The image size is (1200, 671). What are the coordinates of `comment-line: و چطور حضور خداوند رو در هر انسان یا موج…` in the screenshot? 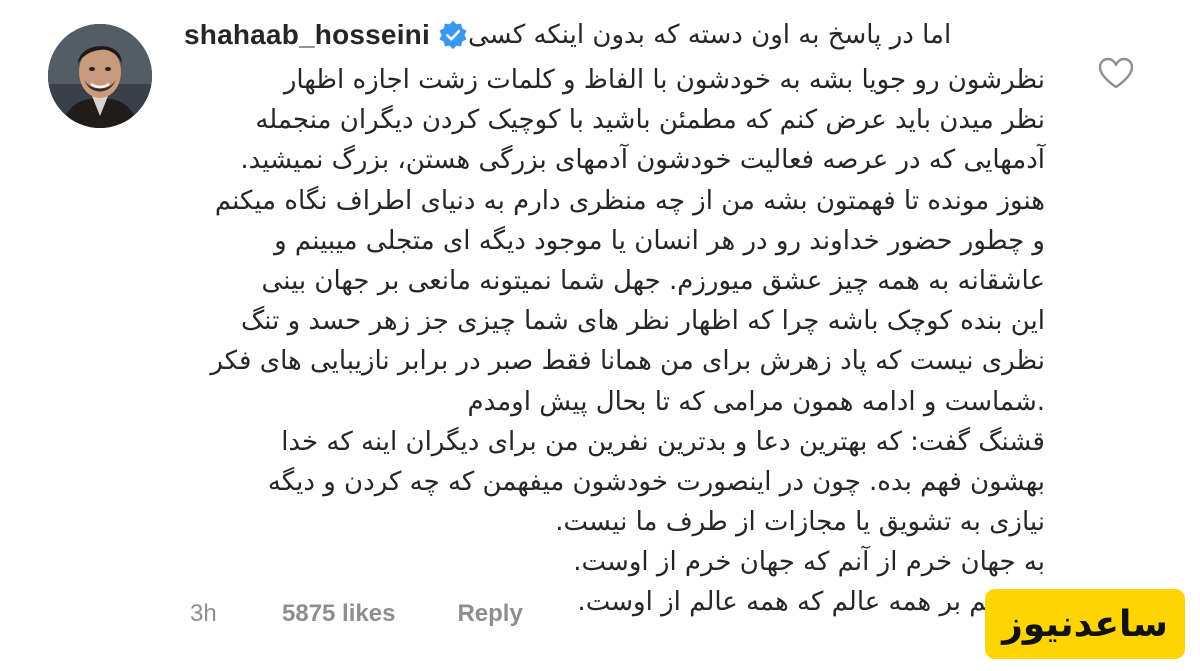 It's located at (659, 240).